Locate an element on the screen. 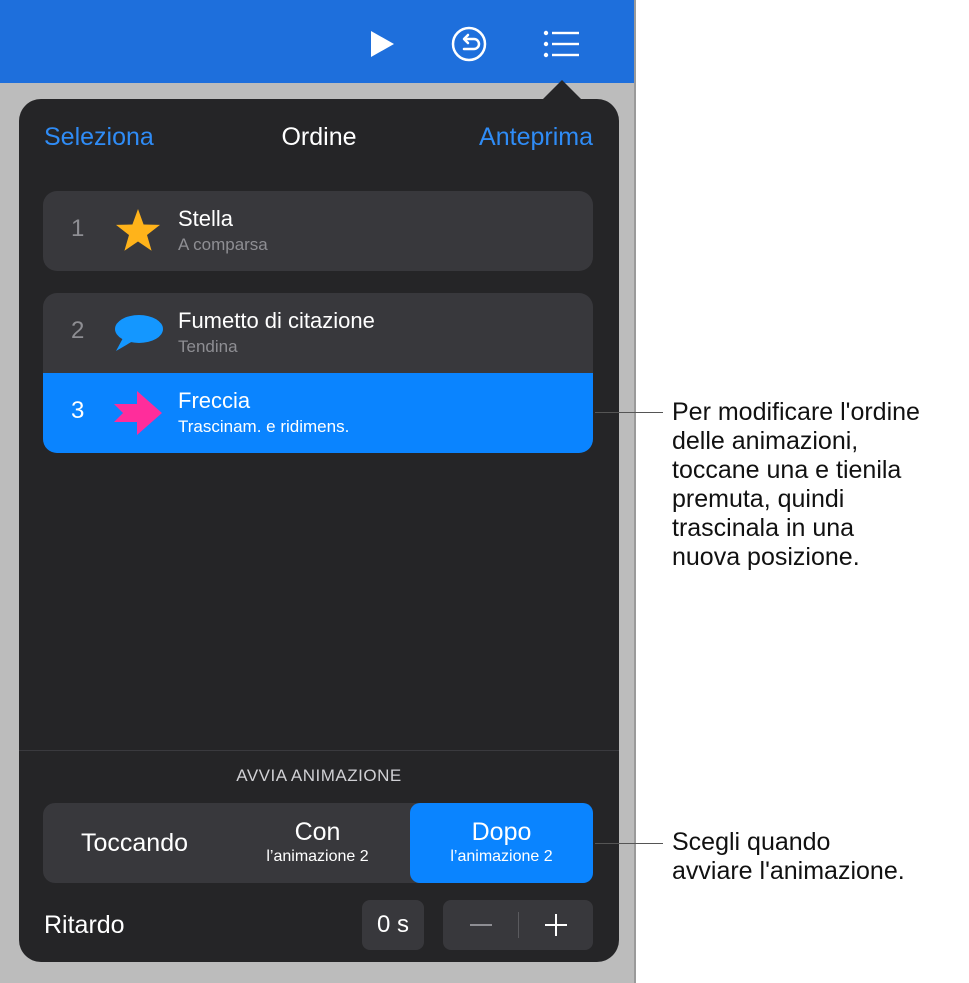 This screenshot has width=969, height=983. animation-row: 1 Stella A comparsa is located at coordinates (318, 231).